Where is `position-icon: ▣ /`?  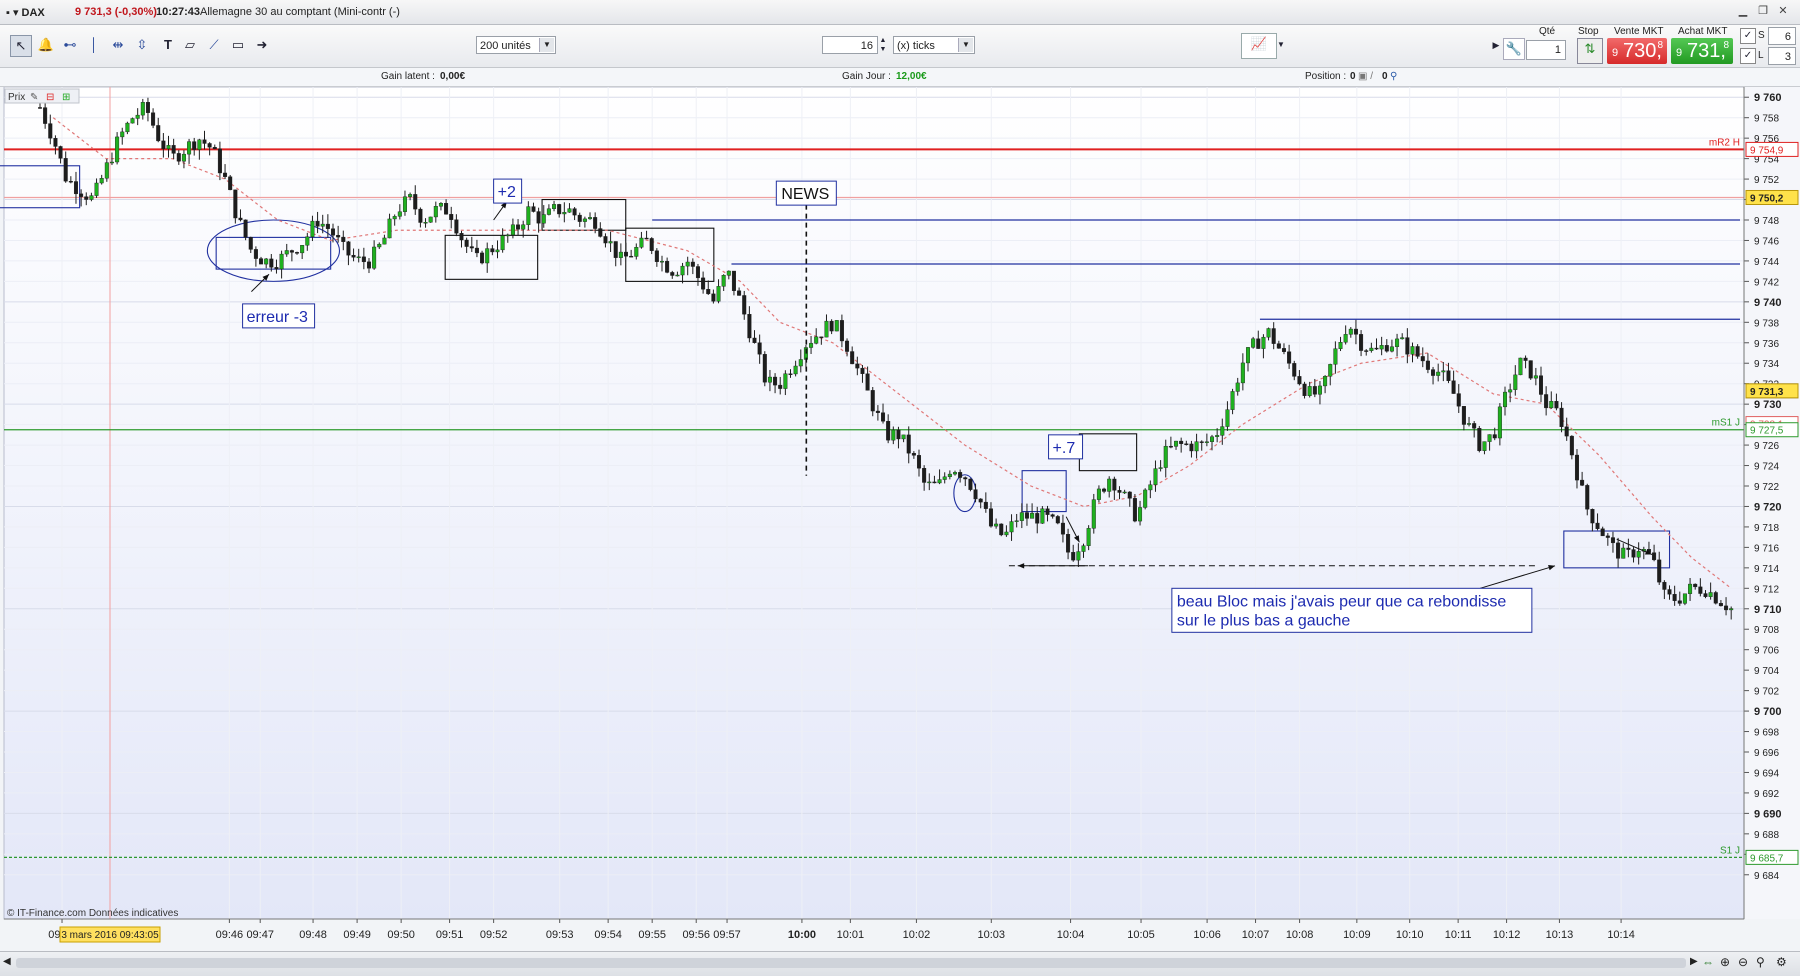 position-icon: ▣ / is located at coordinates (1365, 76).